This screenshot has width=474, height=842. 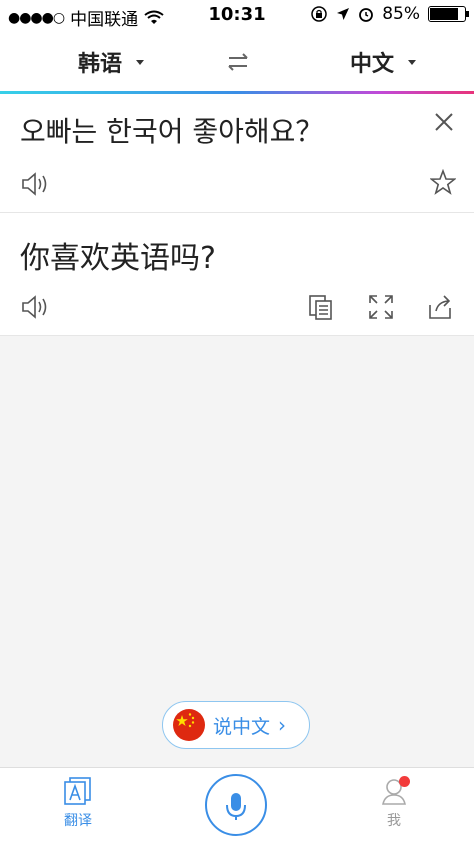 I want to click on microphone-icon, so click(x=236, y=806).